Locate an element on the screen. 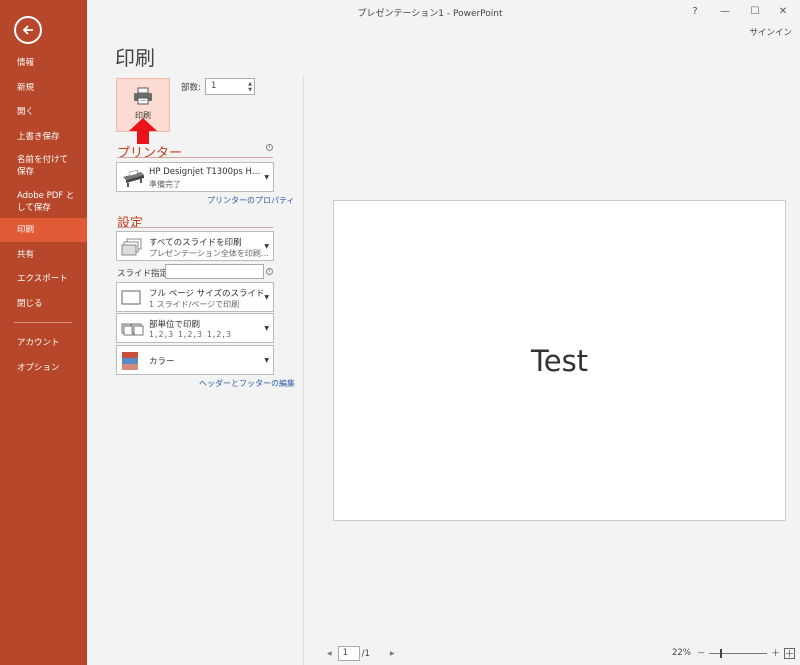  sidebar-item-options: オプション is located at coordinates (43, 368).